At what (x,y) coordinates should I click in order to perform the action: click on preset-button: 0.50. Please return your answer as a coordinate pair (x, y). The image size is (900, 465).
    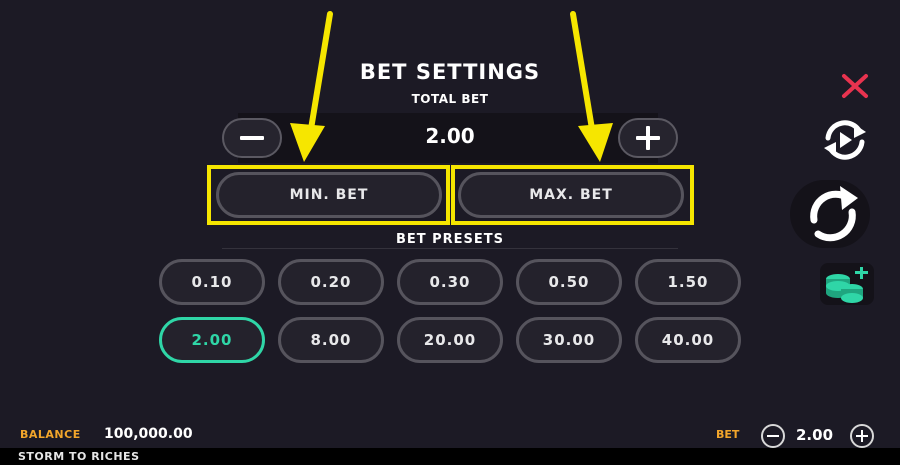
    Looking at the image, I should click on (569, 282).